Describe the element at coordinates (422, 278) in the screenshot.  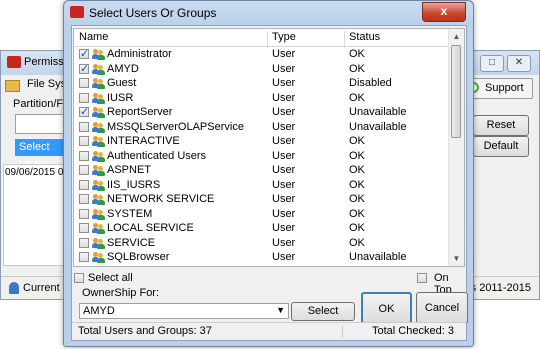
I see `on-top-checkbox` at that location.